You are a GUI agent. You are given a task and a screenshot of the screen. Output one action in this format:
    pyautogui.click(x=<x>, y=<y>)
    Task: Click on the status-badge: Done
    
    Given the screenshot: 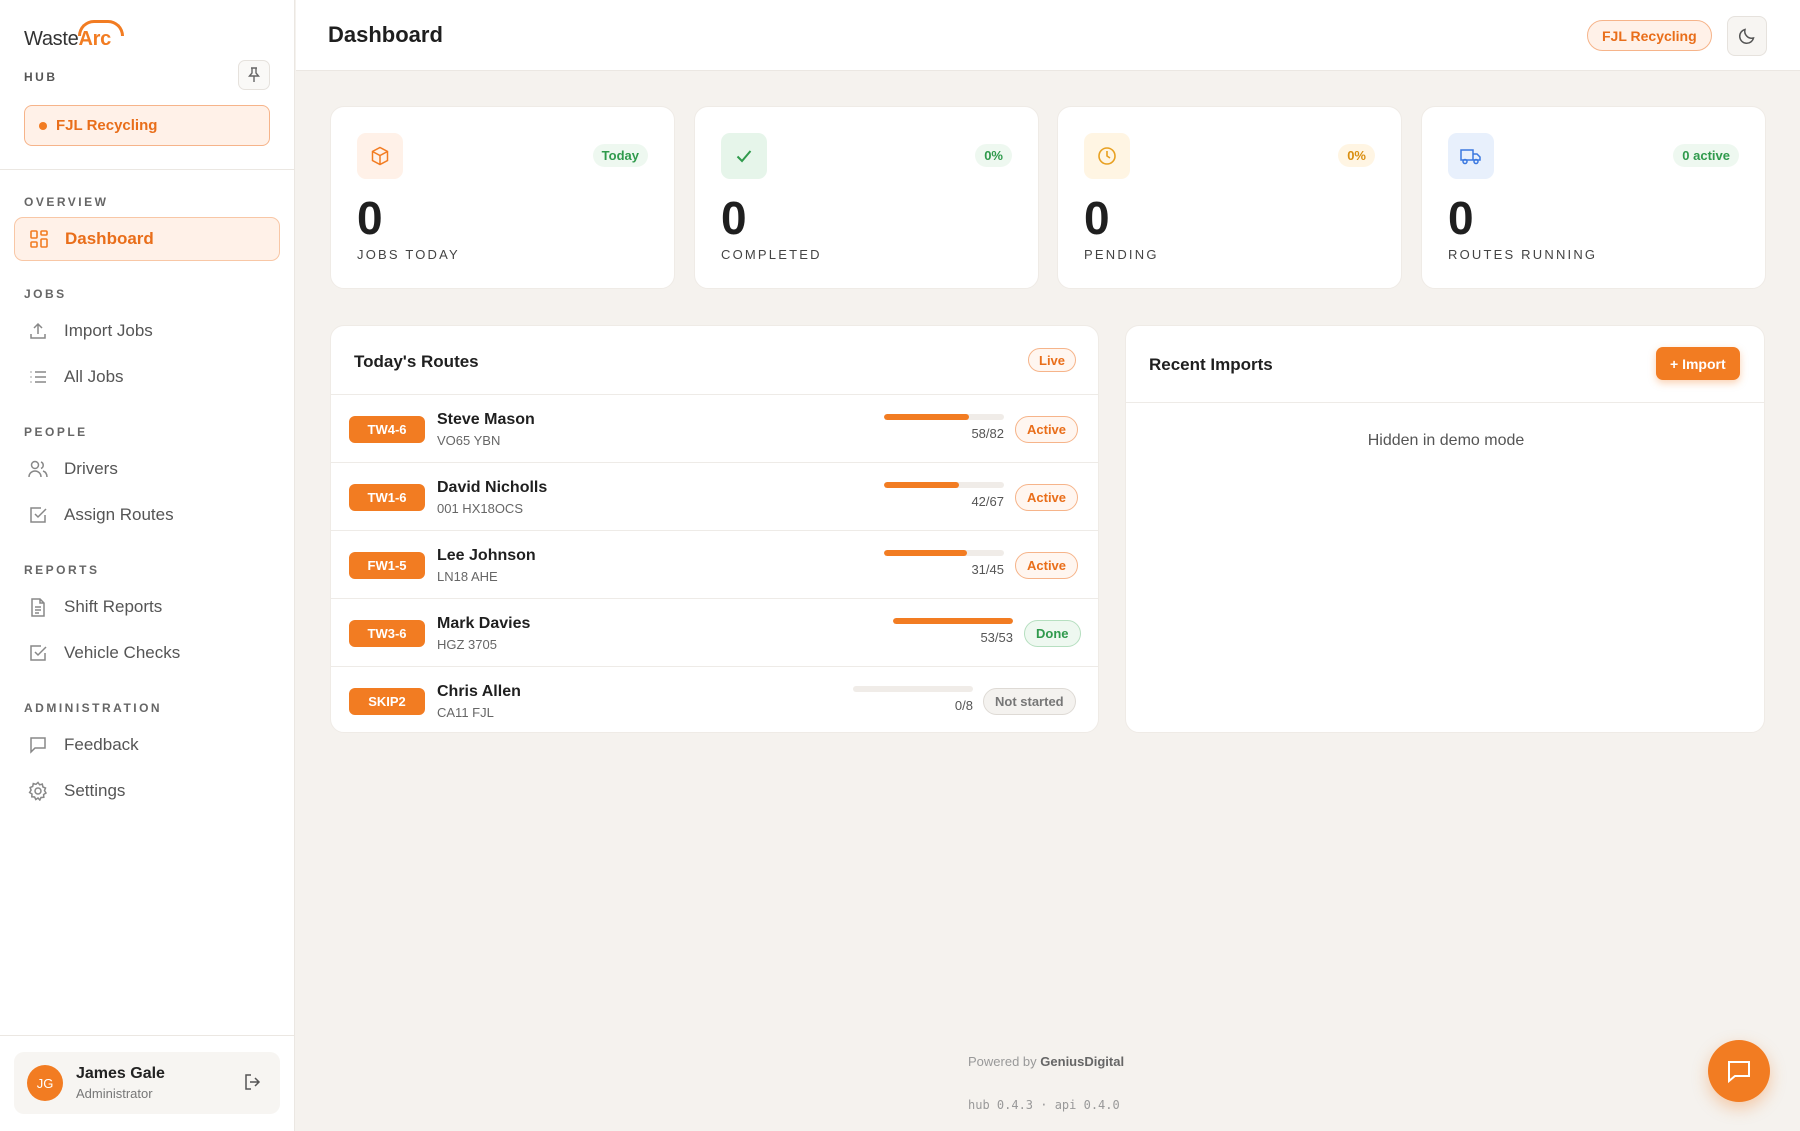 What is the action you would take?
    pyautogui.click(x=1052, y=633)
    